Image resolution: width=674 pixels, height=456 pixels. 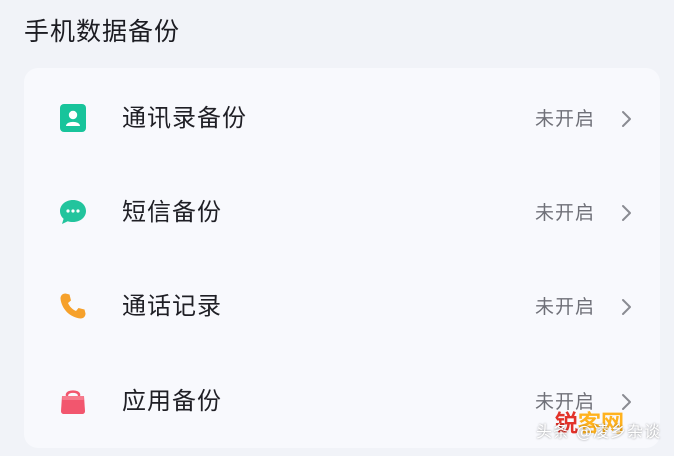 What do you see at coordinates (565, 307) in the screenshot?
I see `call-log-status: 未开启` at bounding box center [565, 307].